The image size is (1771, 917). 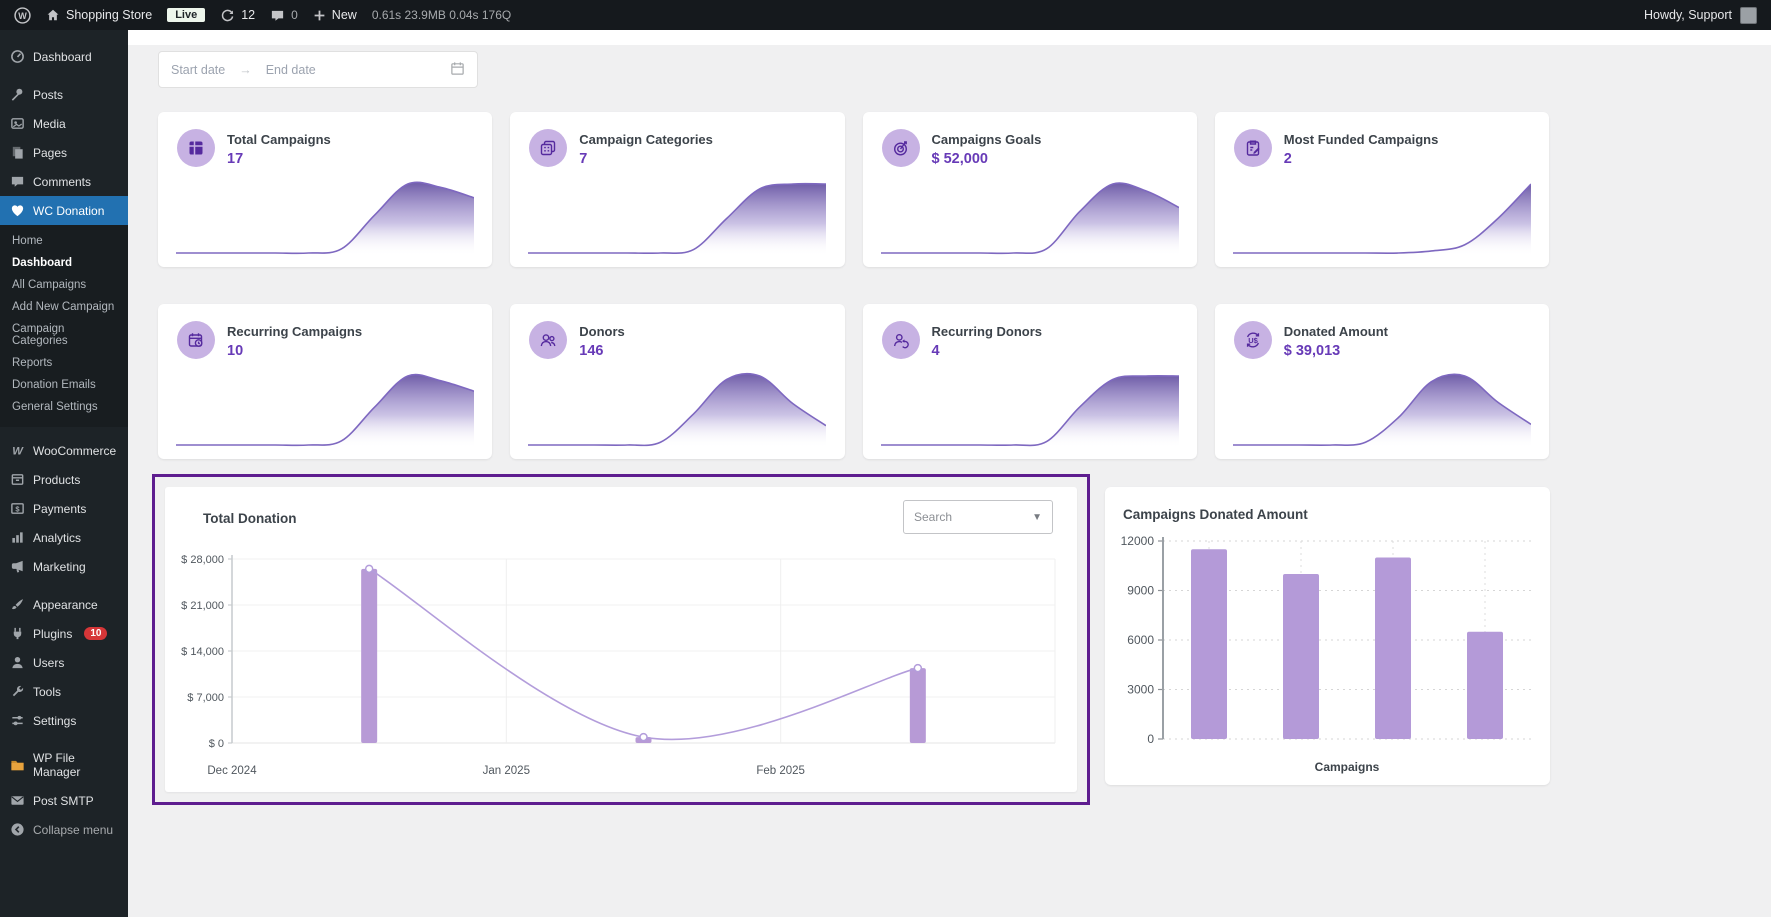 I want to click on woocommerce-icon: W, so click(x=17, y=450).